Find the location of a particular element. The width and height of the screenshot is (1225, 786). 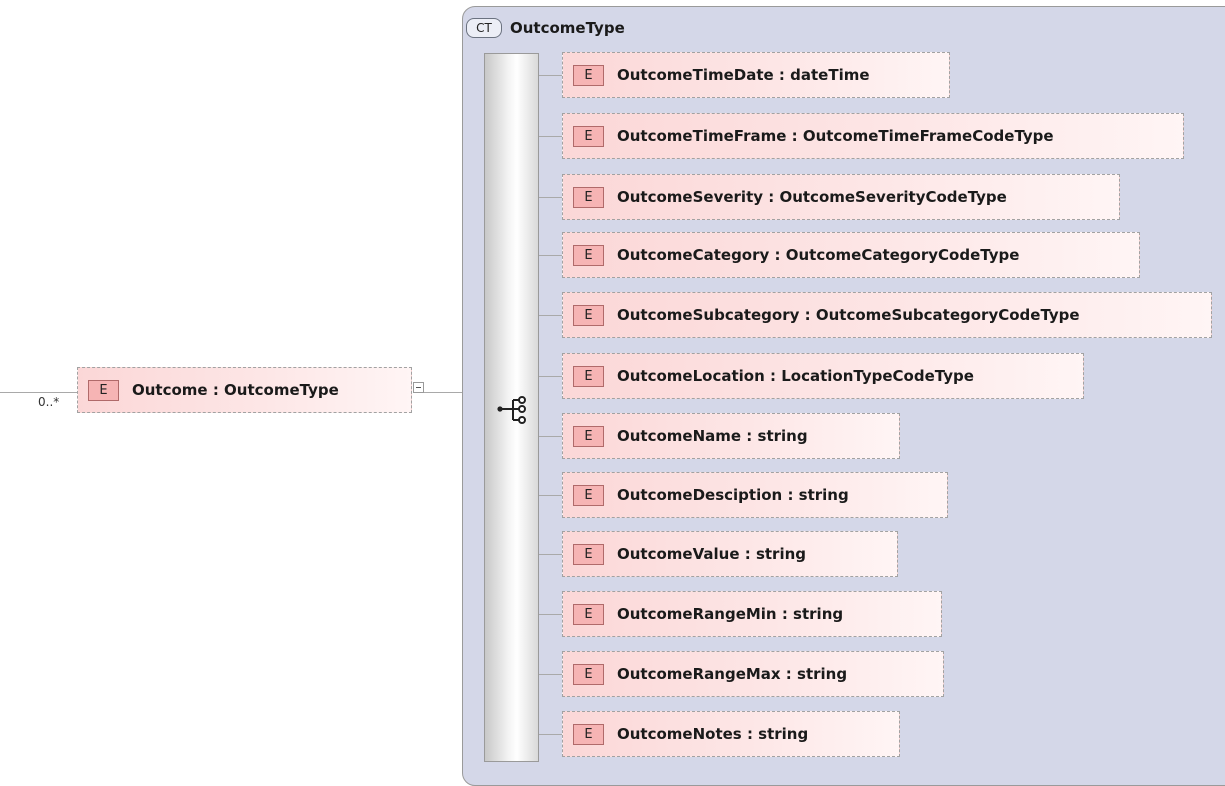

child-element: E OutcomeDesciption : string is located at coordinates (755, 495).